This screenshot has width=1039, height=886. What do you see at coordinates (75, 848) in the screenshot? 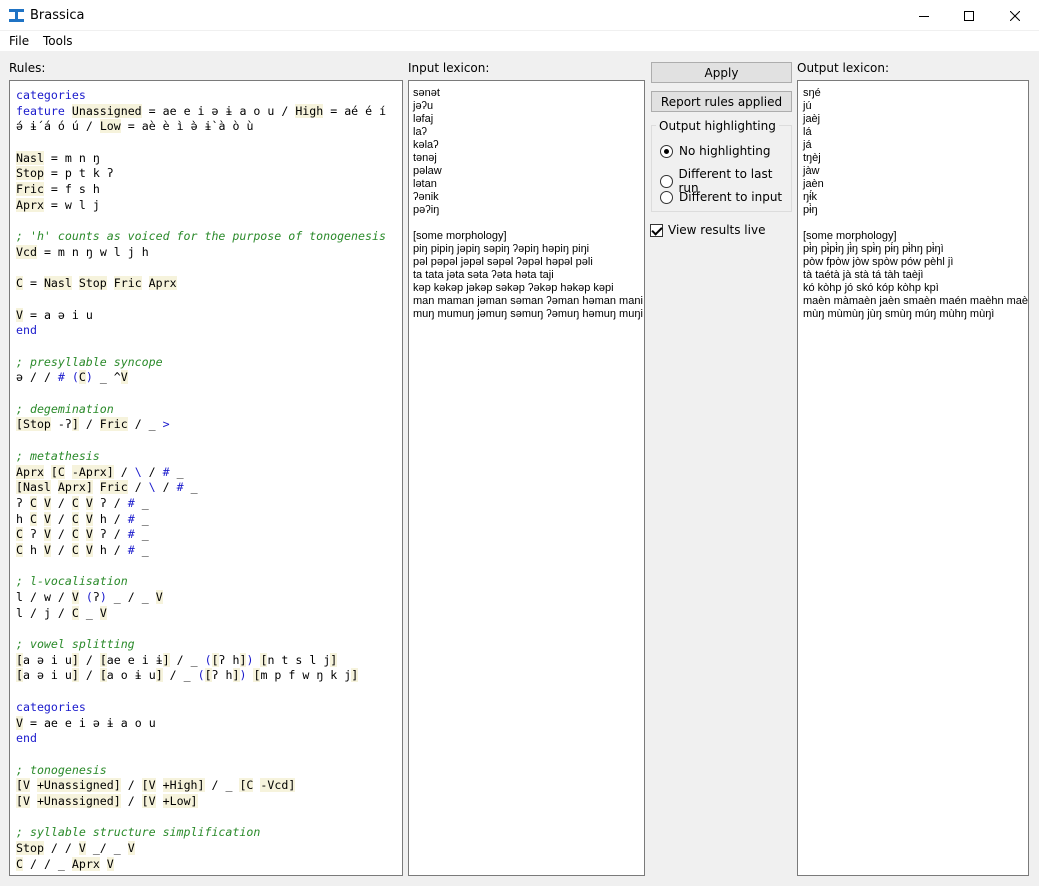
I see `rules-line: Stop / / V _/ _ V` at bounding box center [75, 848].